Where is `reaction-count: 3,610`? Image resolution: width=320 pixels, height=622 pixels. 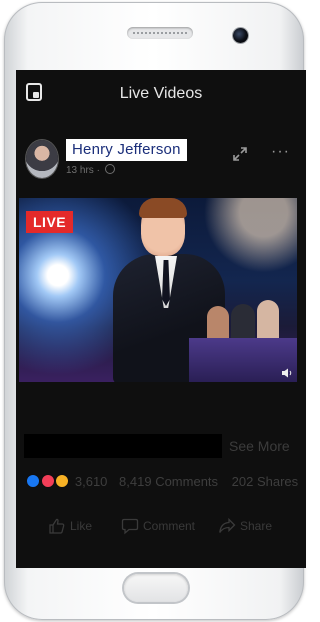
reaction-count: 3,610 is located at coordinates (91, 481).